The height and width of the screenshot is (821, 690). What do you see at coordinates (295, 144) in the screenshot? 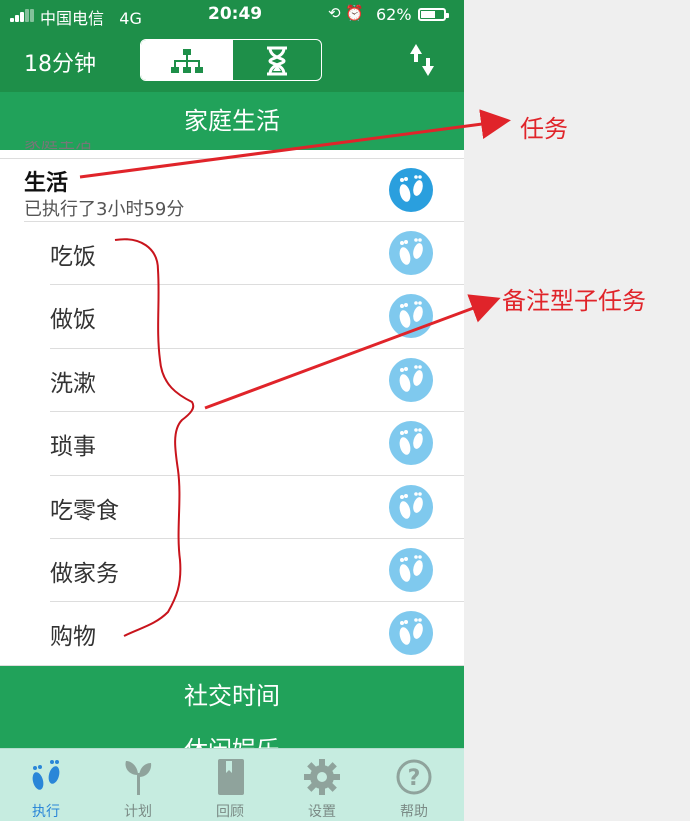
I see `task-annotation-arrow` at bounding box center [295, 144].